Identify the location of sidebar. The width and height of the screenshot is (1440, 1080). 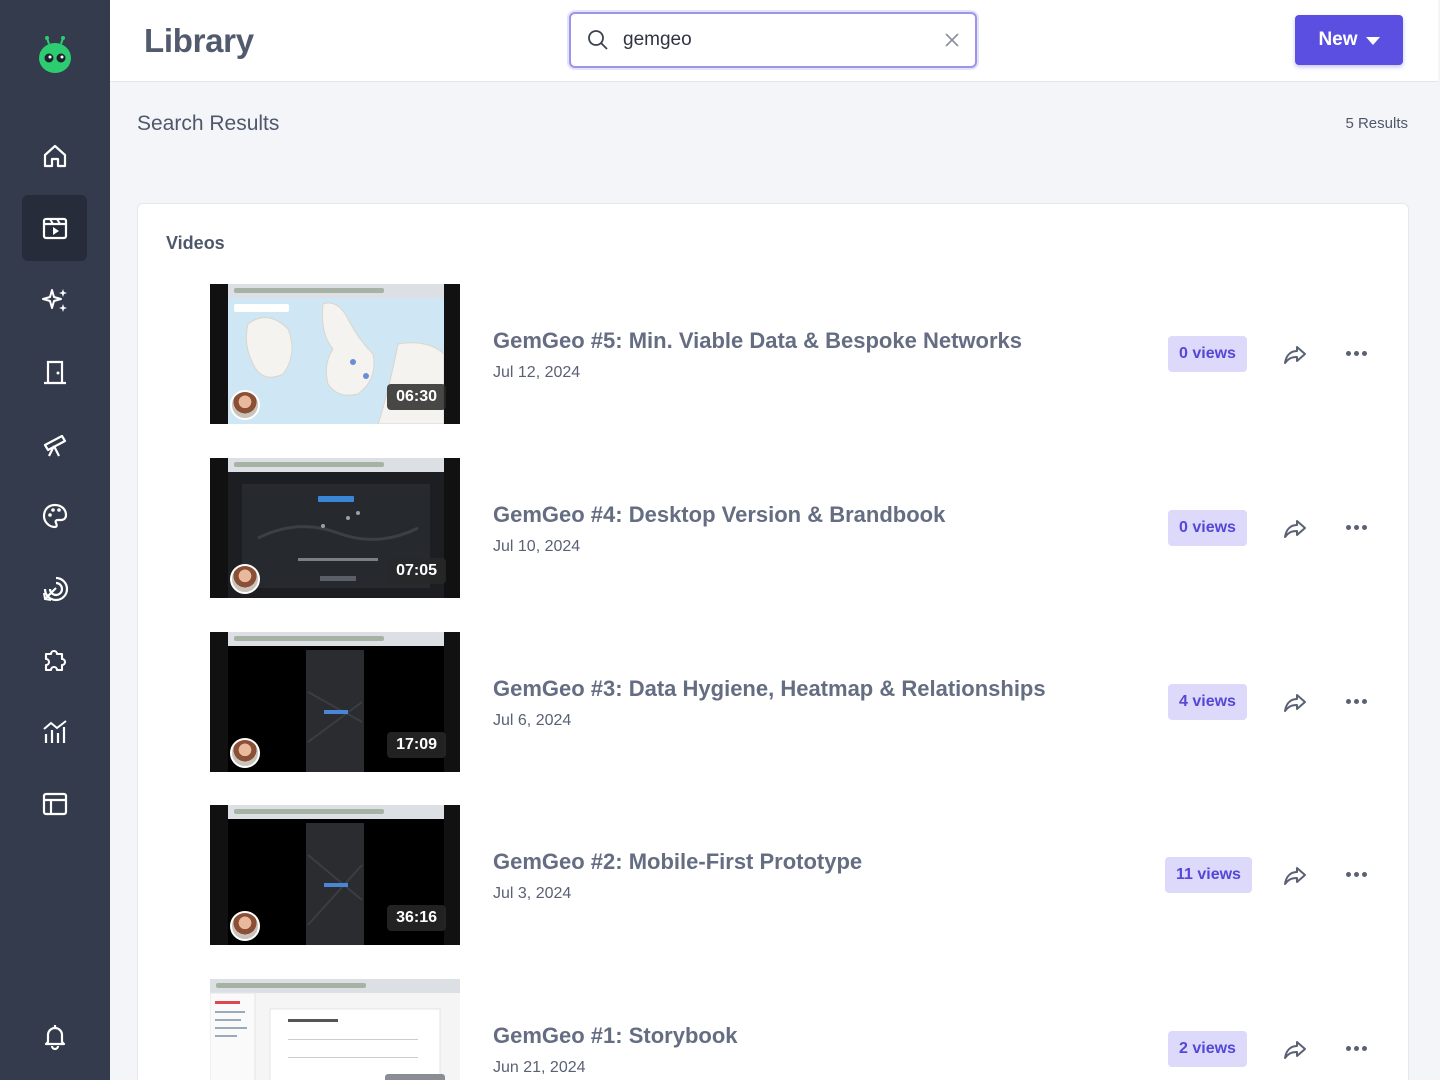
(55, 540).